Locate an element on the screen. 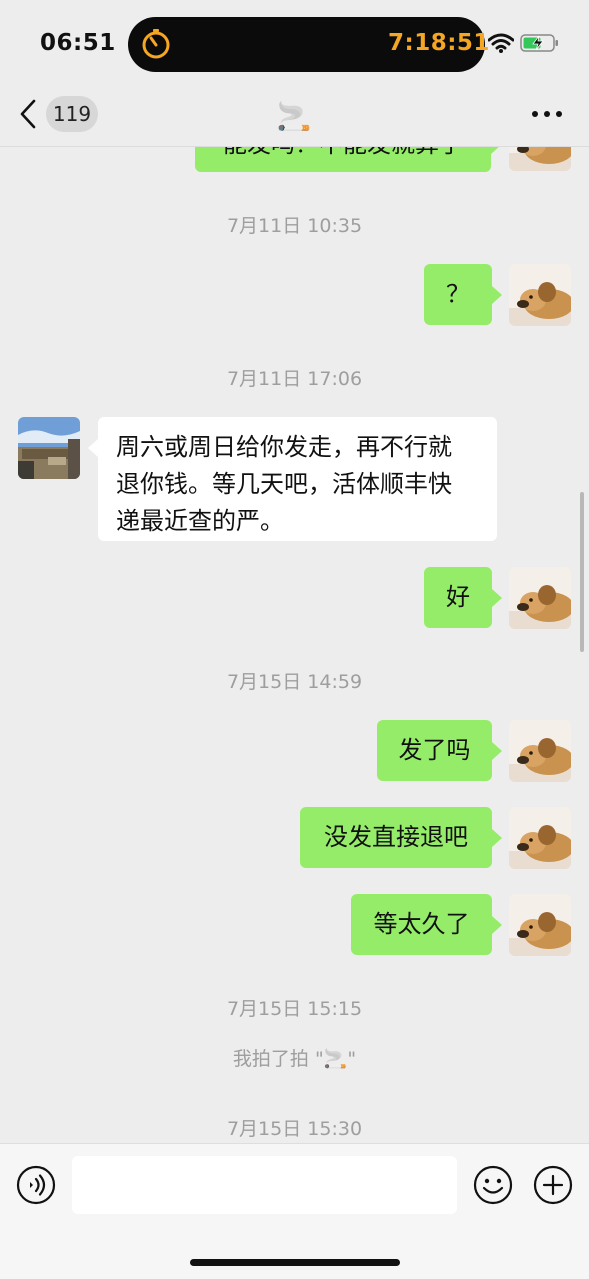 This screenshot has height=1279, width=589. more-icon is located at coordinates (547, 114).